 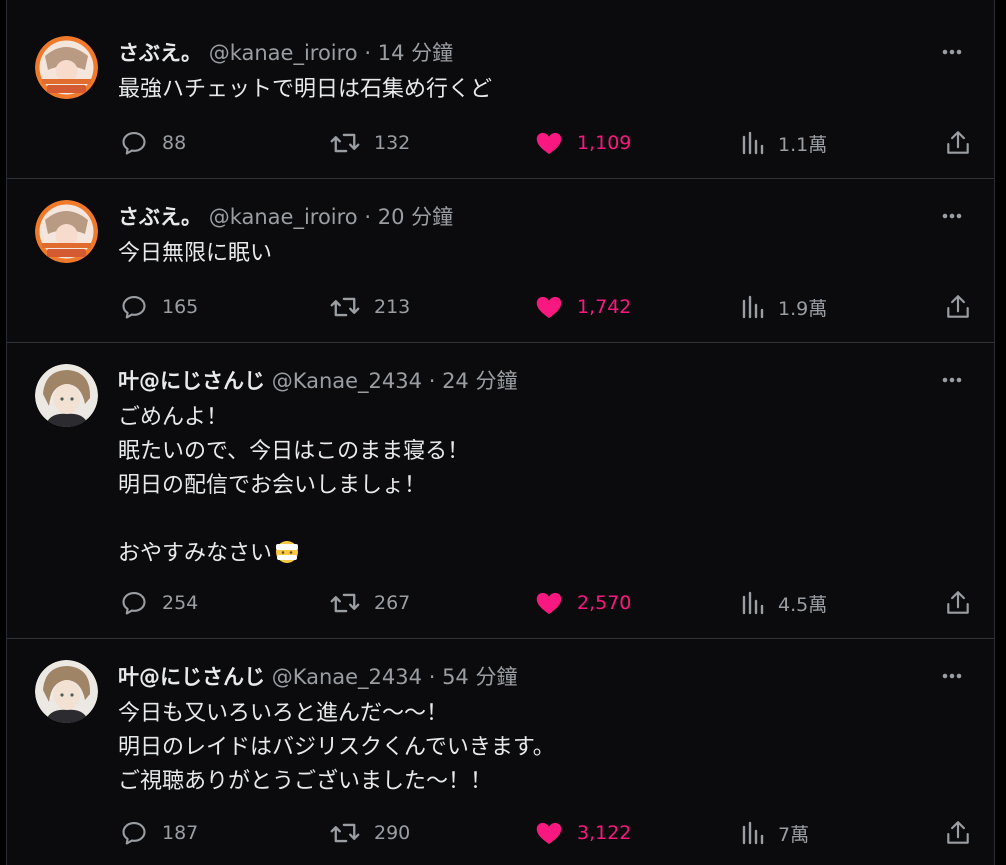 What do you see at coordinates (392, 143) in the screenshot?
I see `retweet-count: 132` at bounding box center [392, 143].